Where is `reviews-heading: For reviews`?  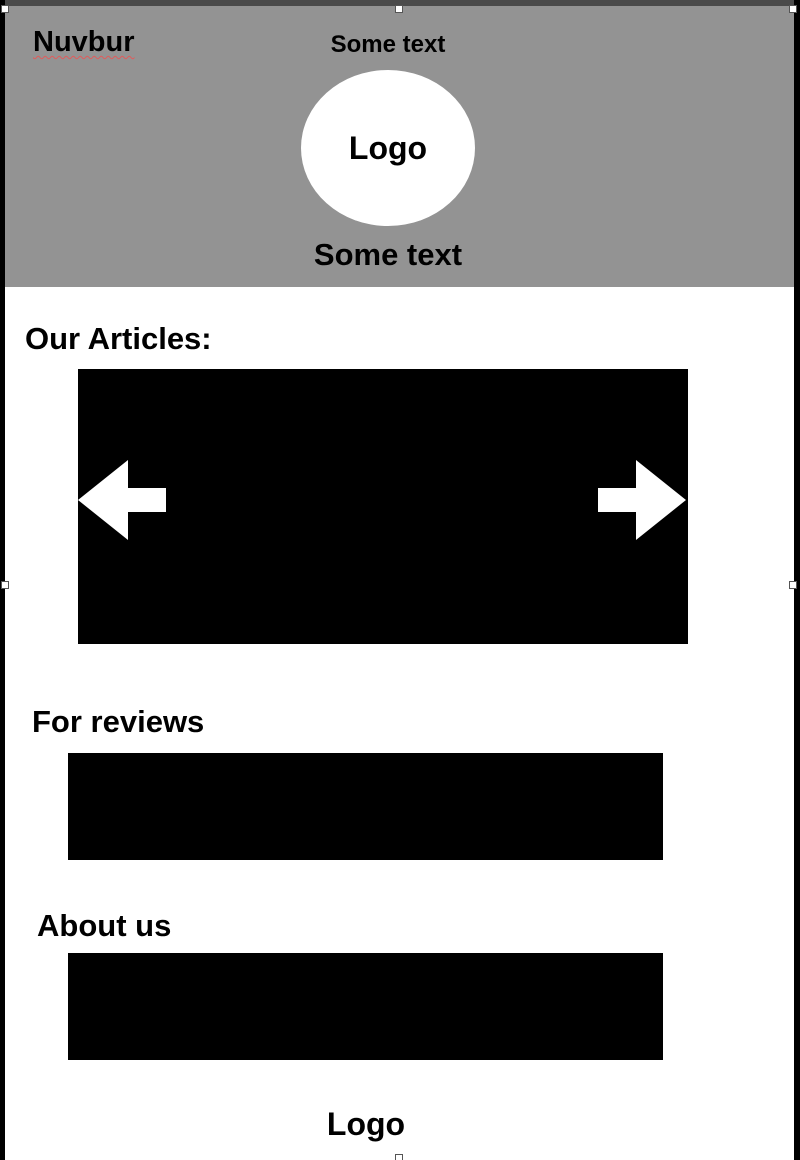
reviews-heading: For reviews is located at coordinates (118, 721).